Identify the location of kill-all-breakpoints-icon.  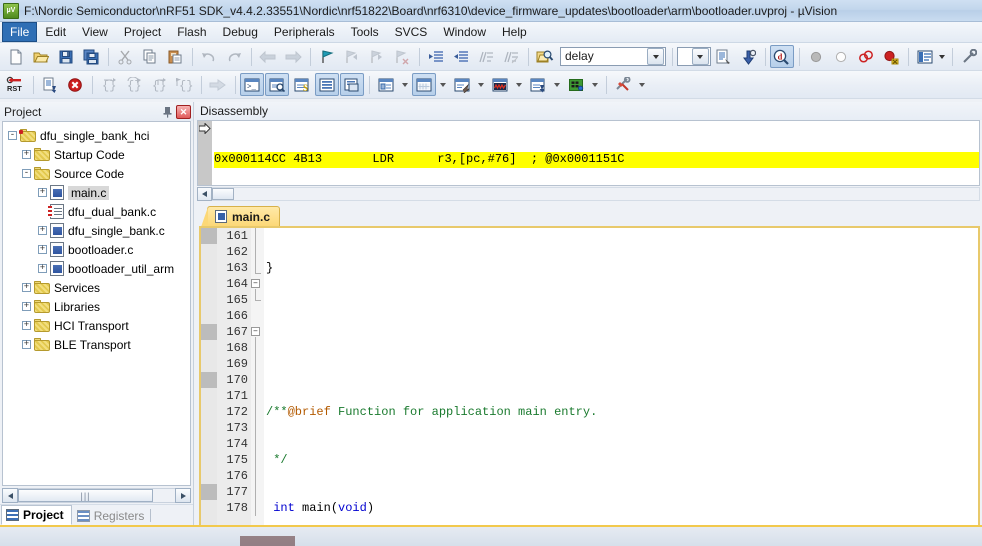
(891, 56).